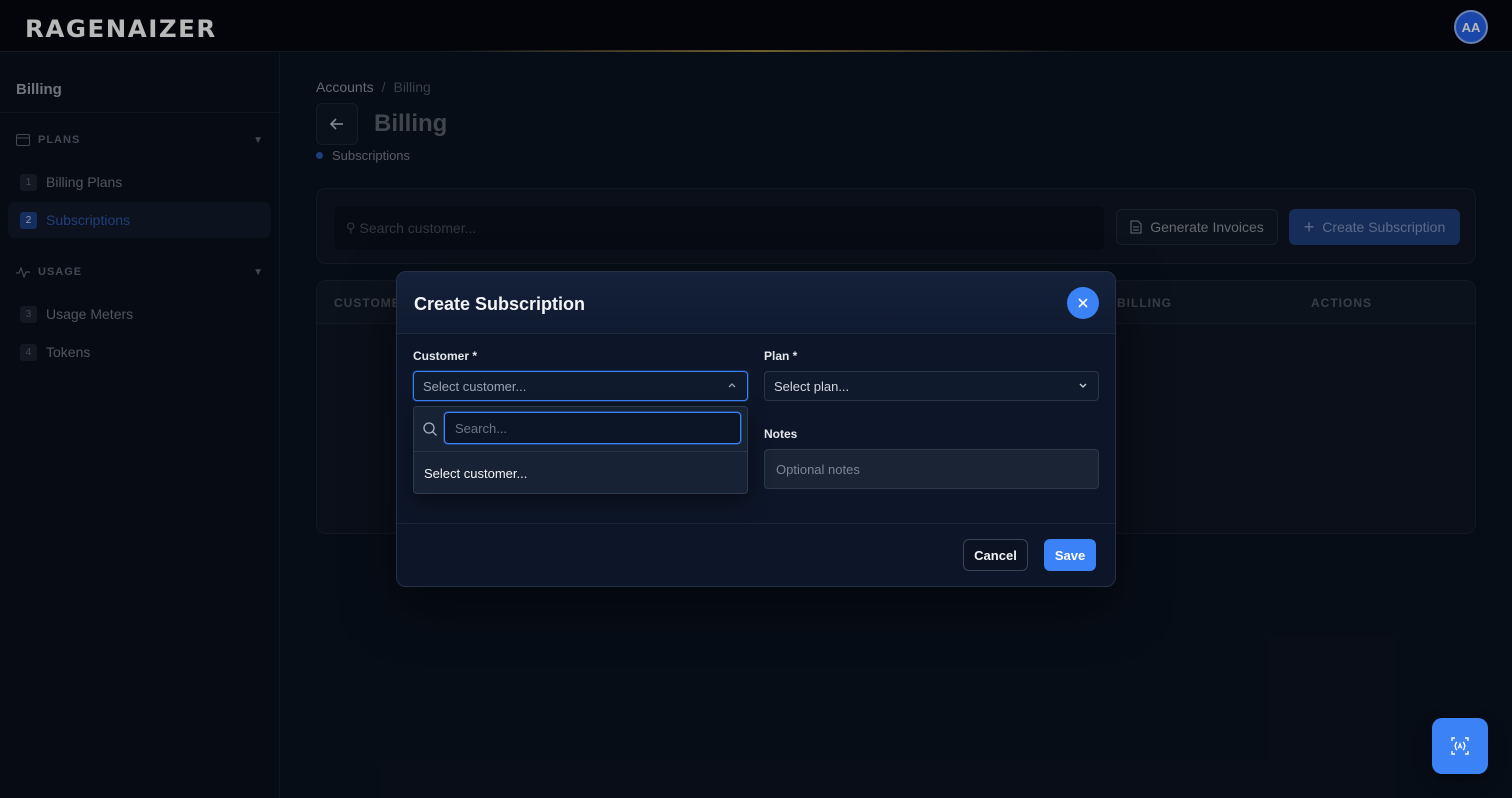 The width and height of the screenshot is (1512, 798). I want to click on chevron-down-icon, so click(1083, 385).